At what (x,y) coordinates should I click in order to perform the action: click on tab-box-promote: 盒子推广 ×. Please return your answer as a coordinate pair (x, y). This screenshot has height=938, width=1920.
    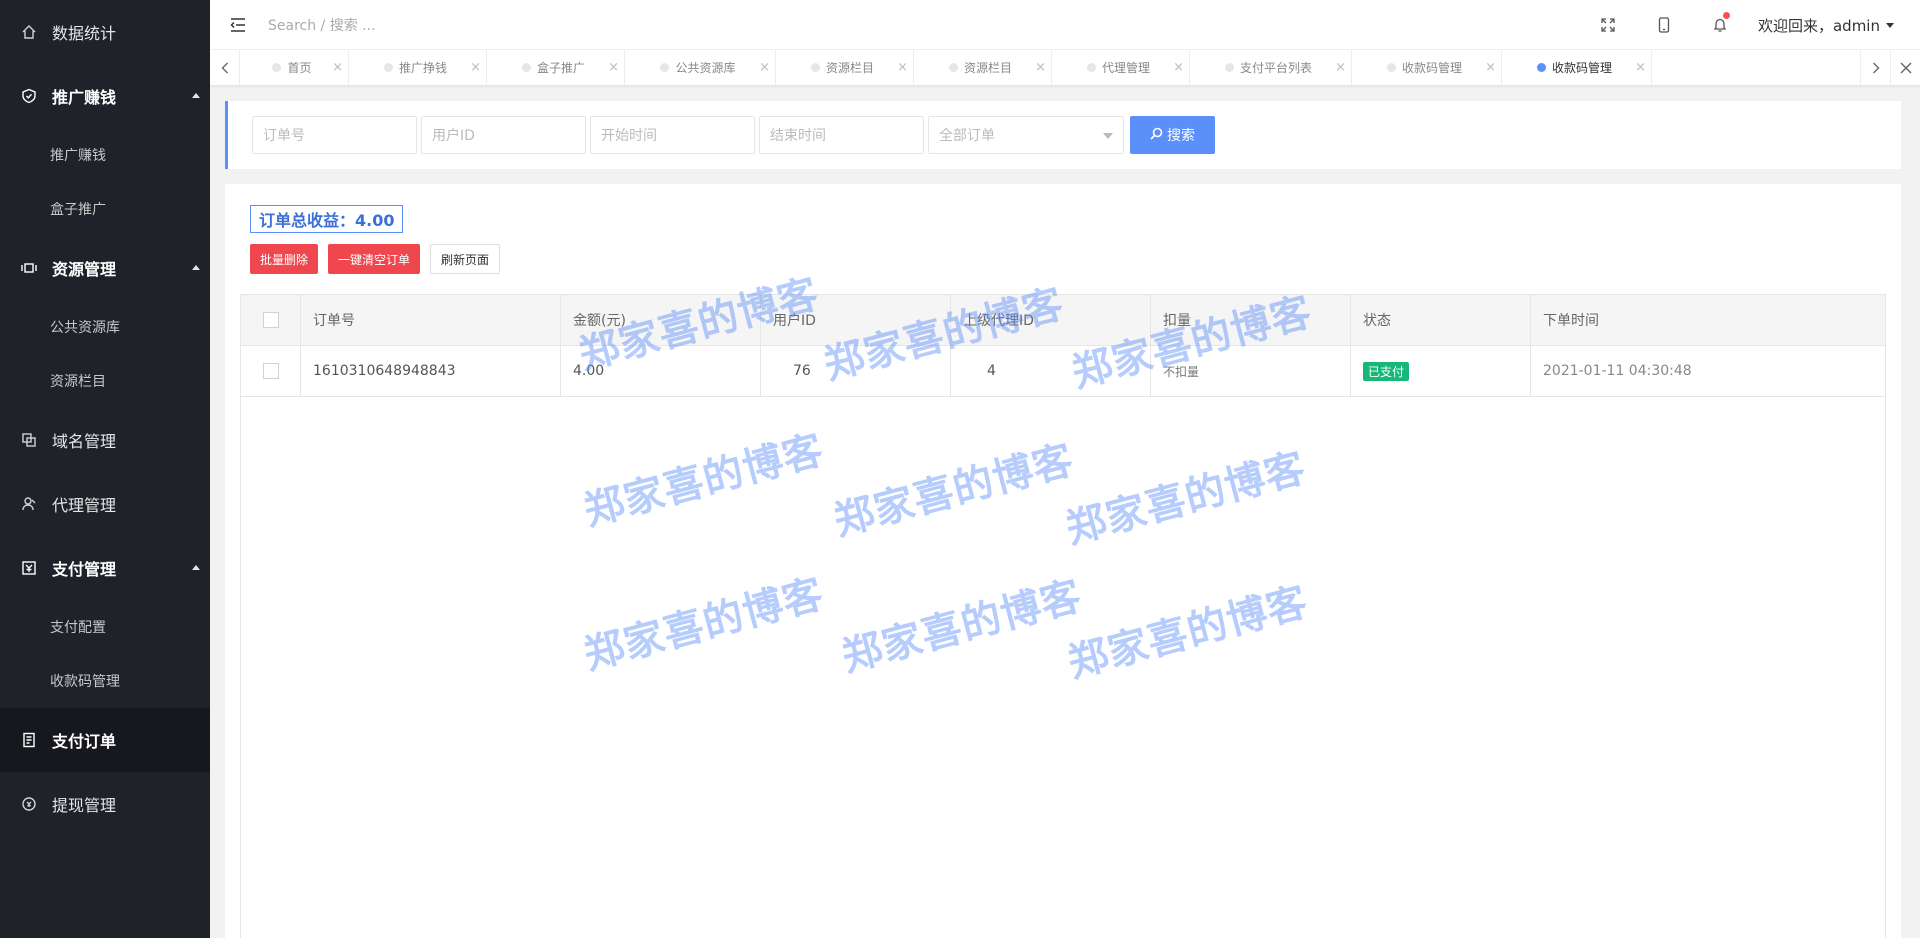
    Looking at the image, I should click on (556, 67).